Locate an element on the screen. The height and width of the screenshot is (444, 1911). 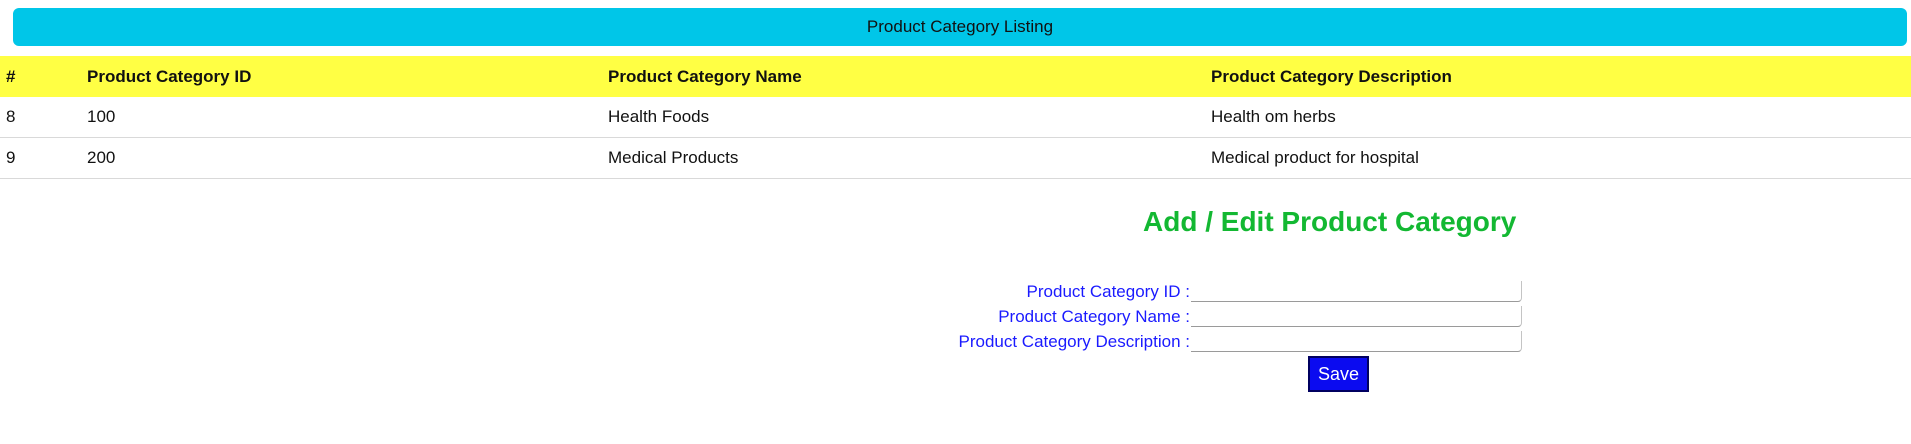
row-number-cell: 8 is located at coordinates (40, 117).